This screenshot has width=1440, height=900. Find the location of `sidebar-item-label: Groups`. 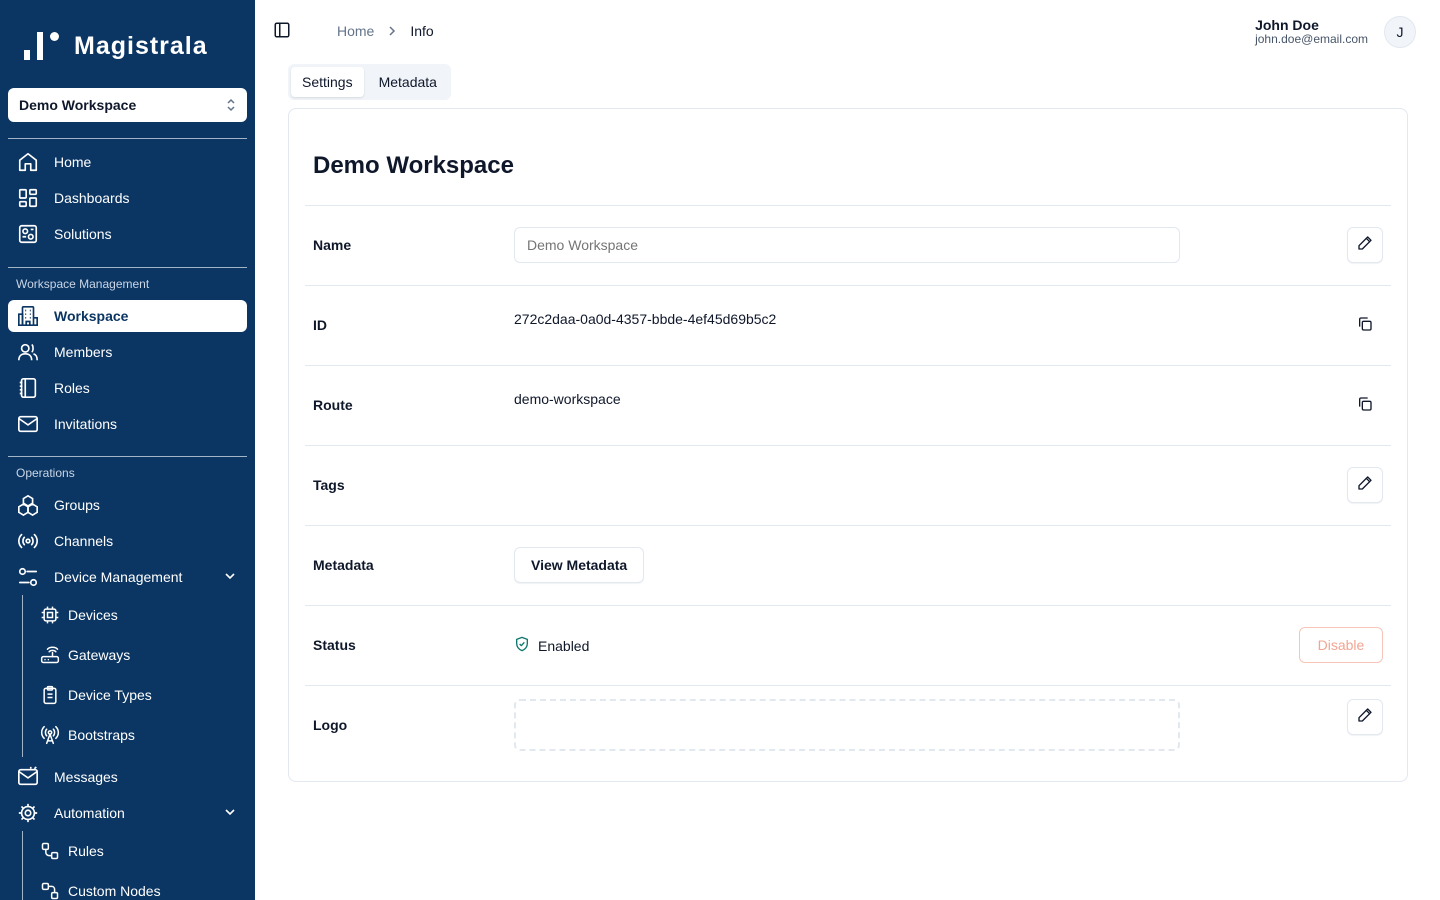

sidebar-item-label: Groups is located at coordinates (77, 505).